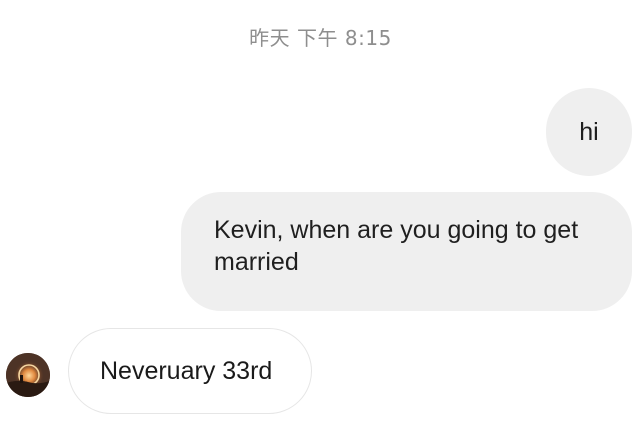 The width and height of the screenshot is (641, 426). I want to click on contact-avatar, so click(28, 375).